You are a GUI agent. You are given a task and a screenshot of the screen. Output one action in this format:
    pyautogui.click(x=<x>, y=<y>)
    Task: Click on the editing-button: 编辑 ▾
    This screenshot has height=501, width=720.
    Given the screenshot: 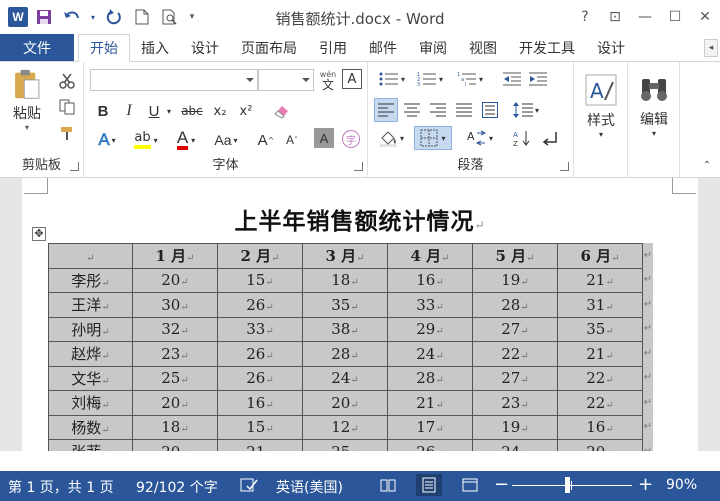 What is the action you would take?
    pyautogui.click(x=654, y=106)
    